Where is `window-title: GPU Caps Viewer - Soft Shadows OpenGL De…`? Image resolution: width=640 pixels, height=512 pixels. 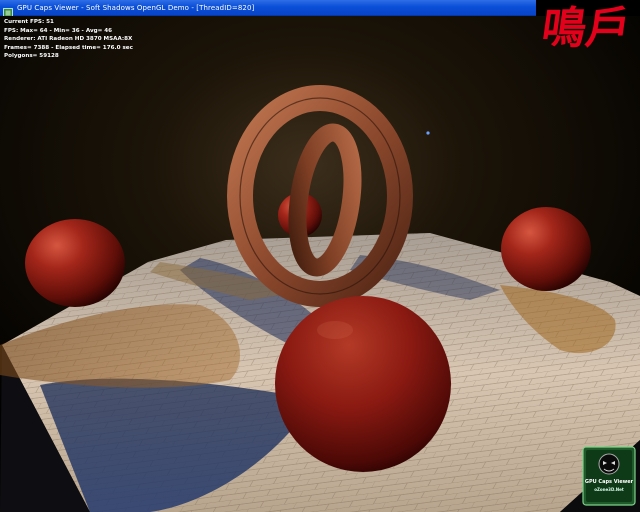 window-title: GPU Caps Viewer - Soft Shadows OpenGL De… is located at coordinates (136, 7).